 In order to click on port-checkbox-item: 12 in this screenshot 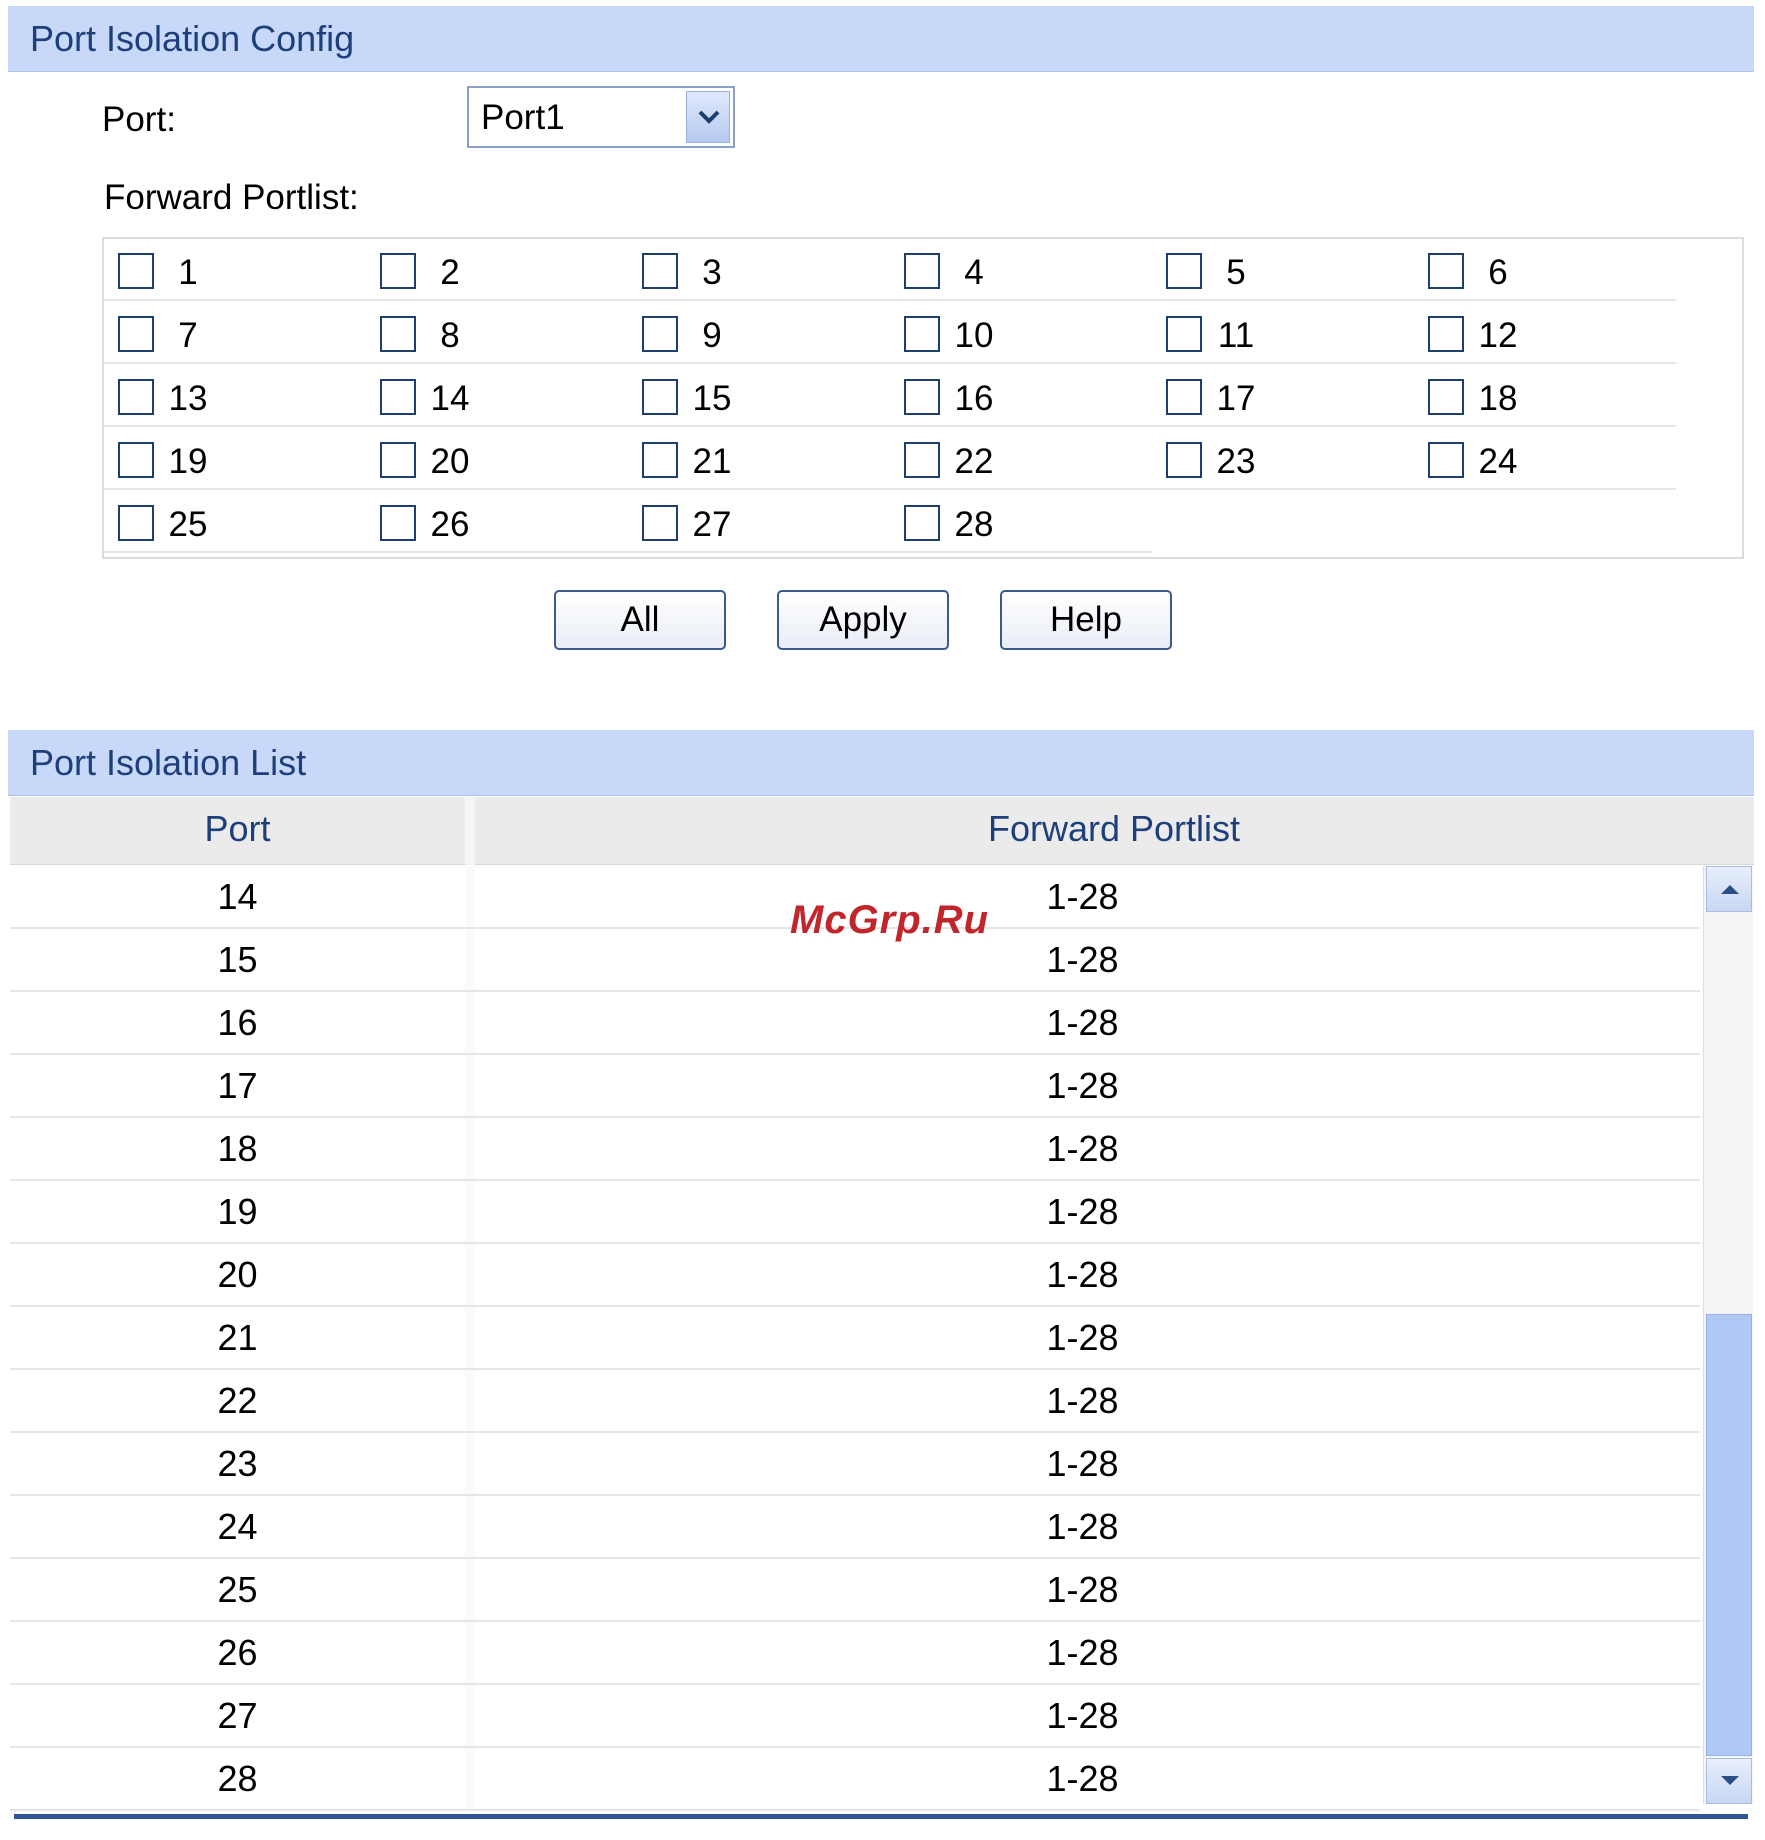, I will do `click(1545, 333)`.